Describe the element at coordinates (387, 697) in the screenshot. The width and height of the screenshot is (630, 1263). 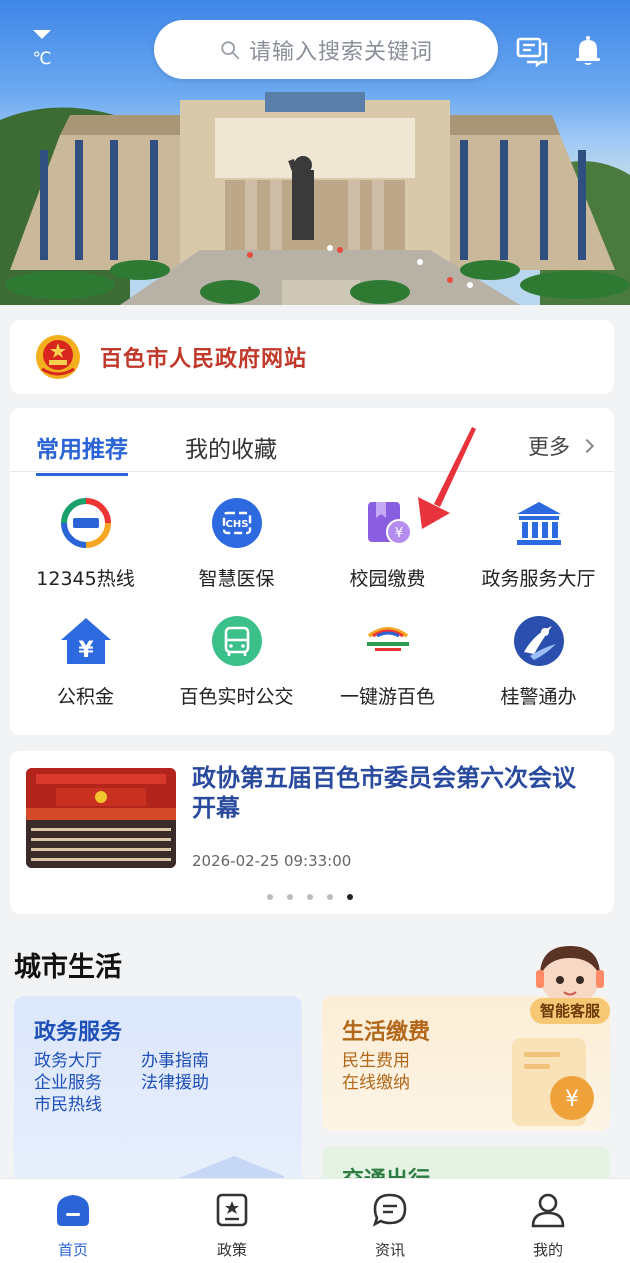
I see `service-label: 一键游百色` at that location.